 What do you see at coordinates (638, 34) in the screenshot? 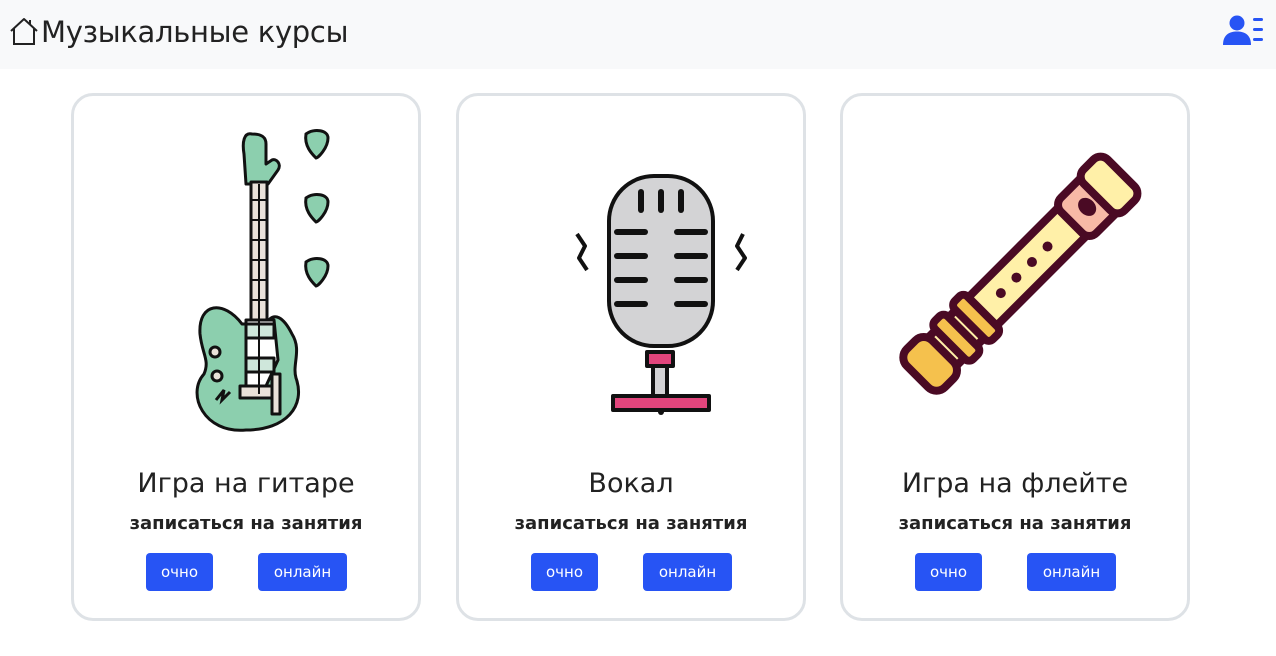
I see `navbar: Музыкальные курсы` at bounding box center [638, 34].